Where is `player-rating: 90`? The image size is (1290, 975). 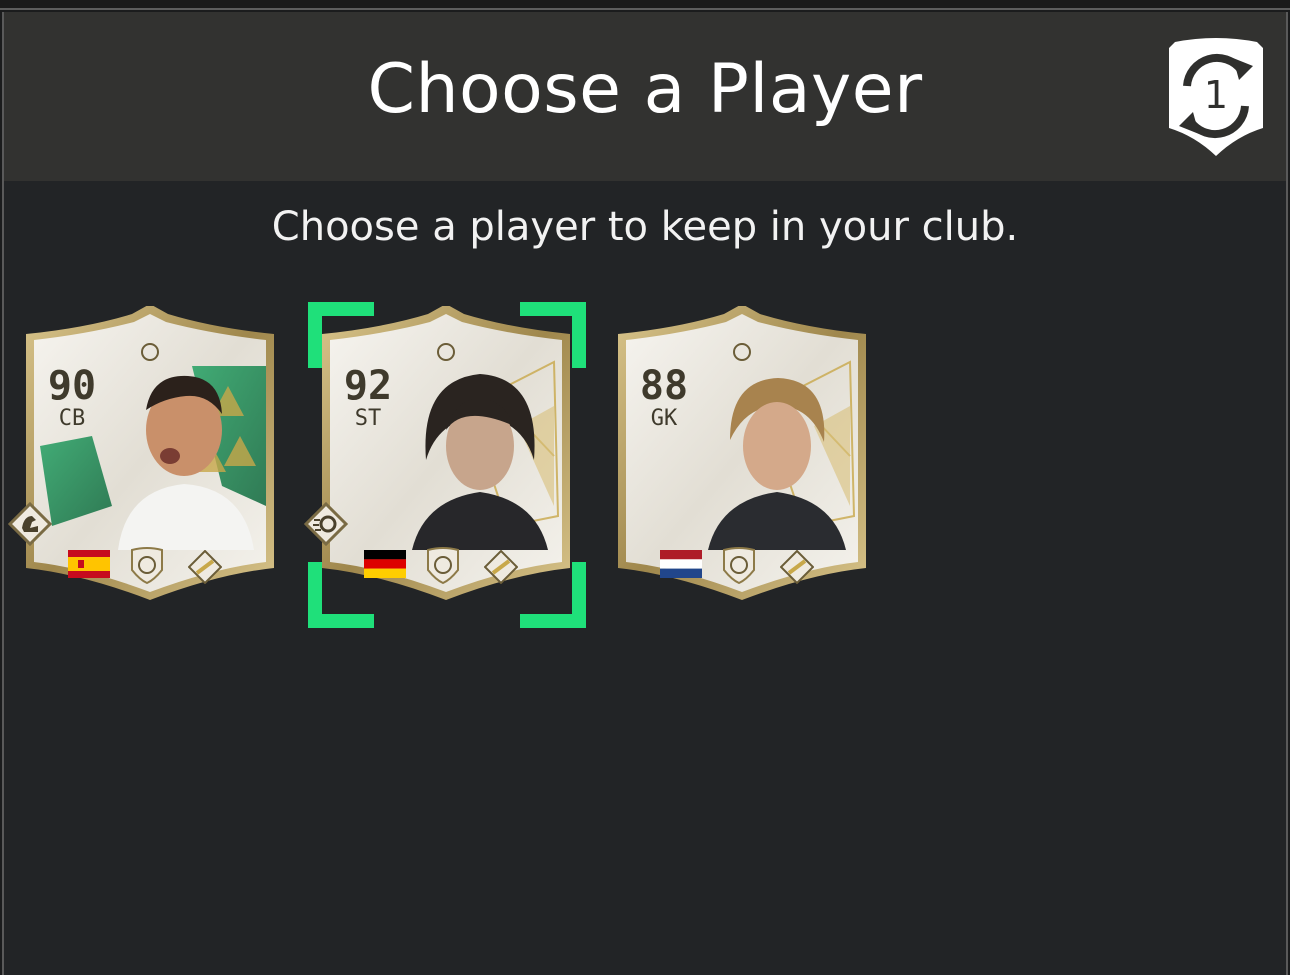 player-rating: 90 is located at coordinates (72, 386).